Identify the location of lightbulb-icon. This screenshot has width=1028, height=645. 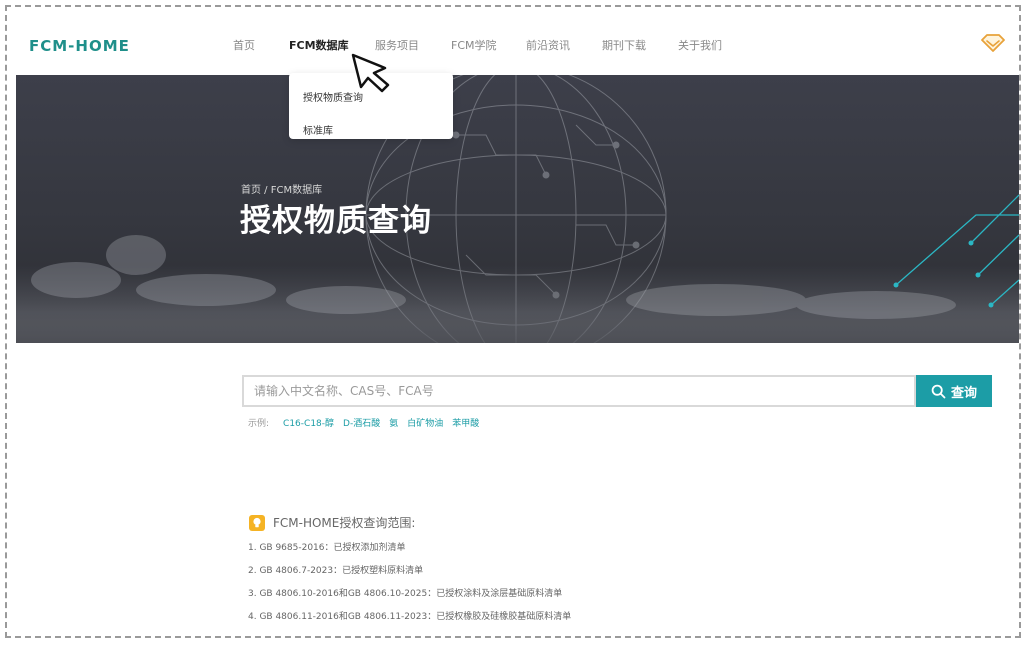
(257, 522).